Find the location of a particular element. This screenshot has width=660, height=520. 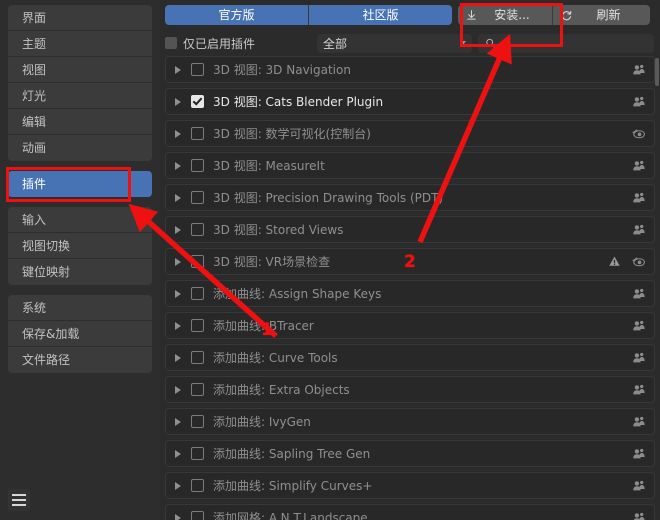

blender-official-icon is located at coordinates (639, 262).